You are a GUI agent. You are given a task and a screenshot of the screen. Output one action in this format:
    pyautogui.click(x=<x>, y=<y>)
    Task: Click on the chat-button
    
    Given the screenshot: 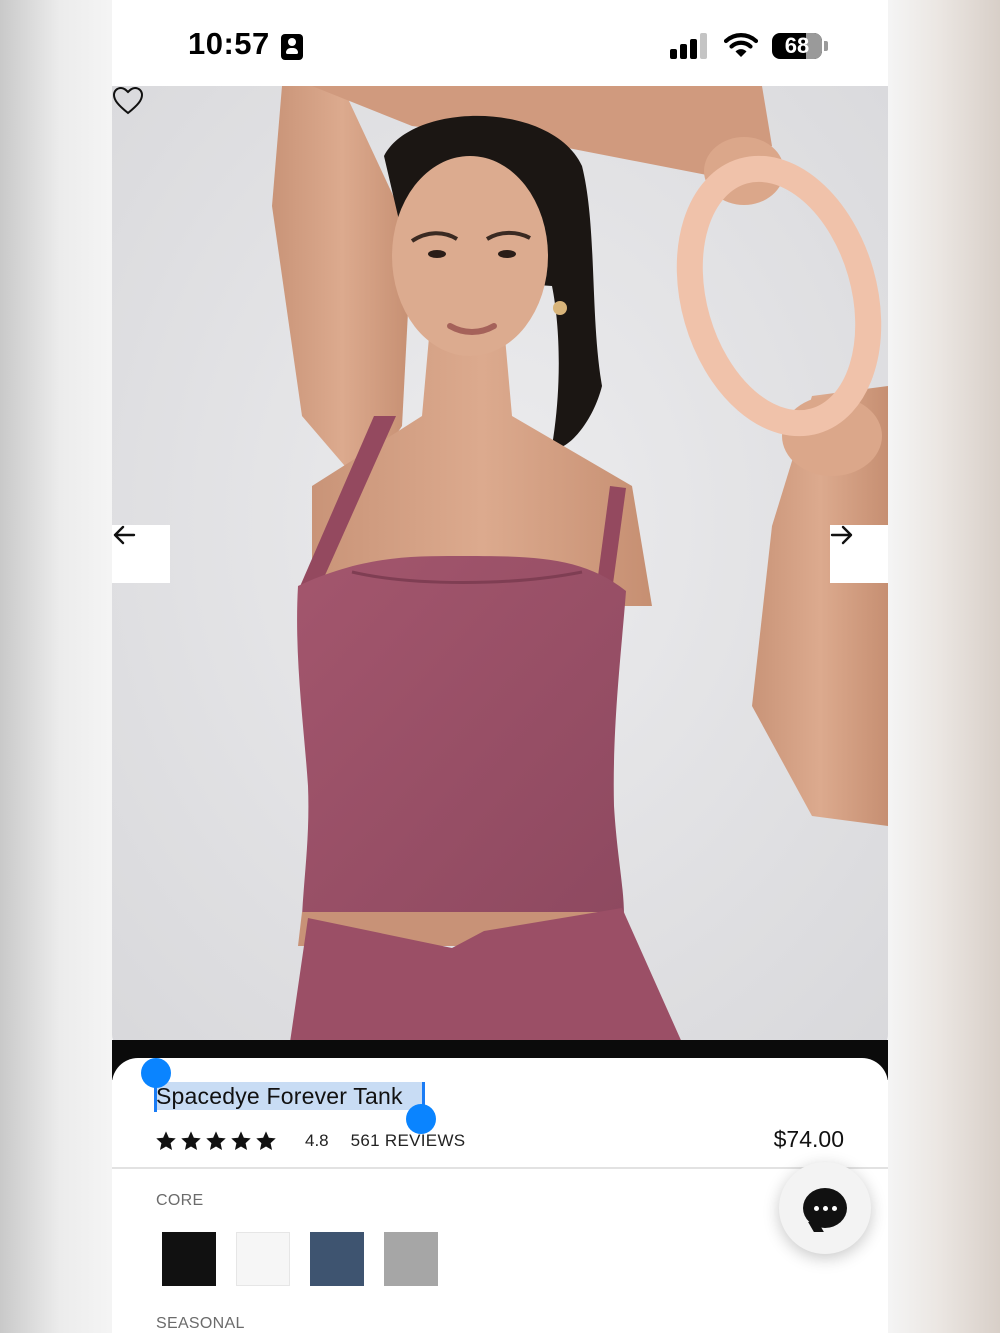 What is the action you would take?
    pyautogui.click(x=825, y=1208)
    